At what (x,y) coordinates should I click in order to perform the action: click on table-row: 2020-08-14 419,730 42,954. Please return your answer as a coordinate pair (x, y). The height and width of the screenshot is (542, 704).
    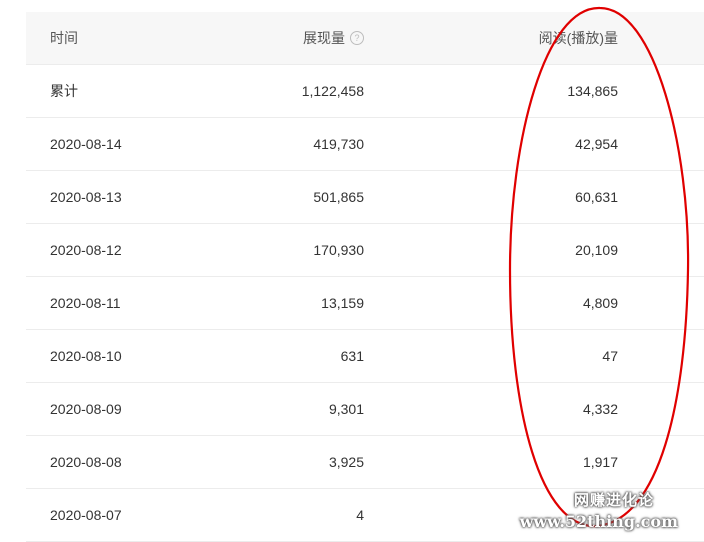
    Looking at the image, I should click on (365, 144).